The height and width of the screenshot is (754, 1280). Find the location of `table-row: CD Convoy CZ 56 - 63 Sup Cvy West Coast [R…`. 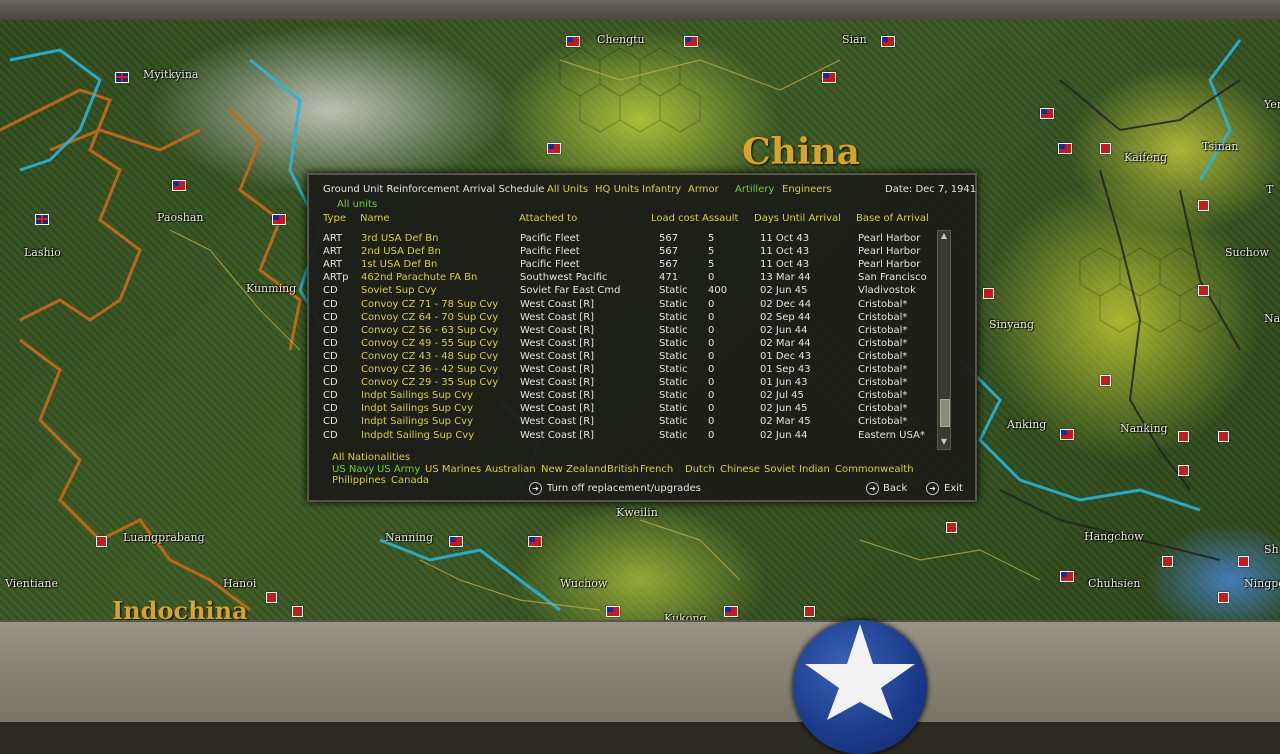

table-row: CD Convoy CZ 56 - 63 Sup Cvy West Coast [R… is located at coordinates (628, 330).